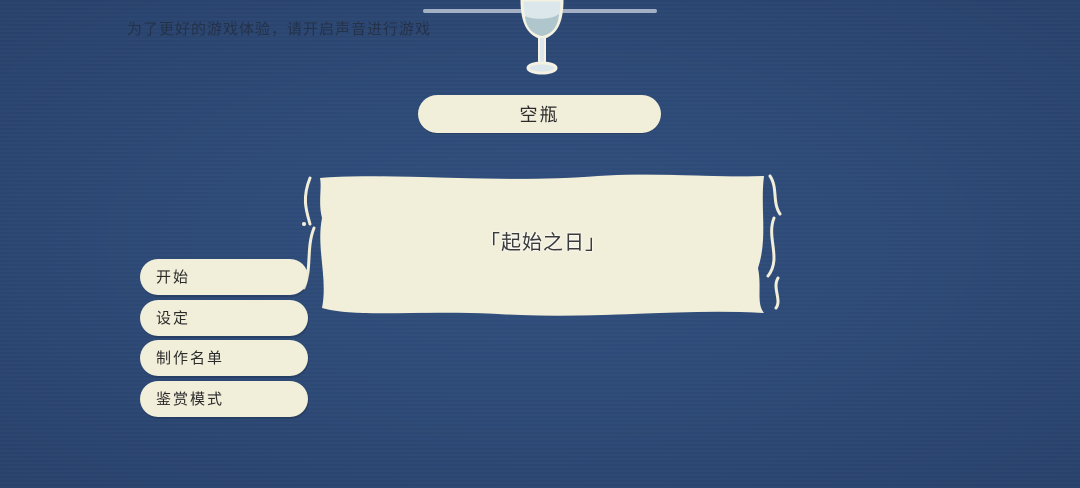 This screenshot has width=1080, height=488. I want to click on sound-tip-text: 为了更好的游戏体验，请开启声音进行游戏, so click(279, 29).